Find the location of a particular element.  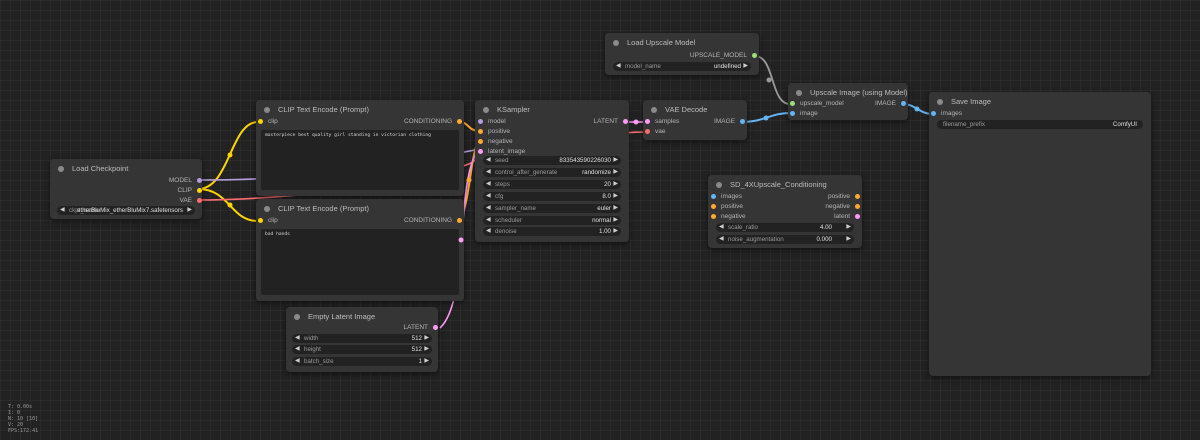

denoise-widget: ◀ denoise 1.00 ▶ is located at coordinates (552, 231).